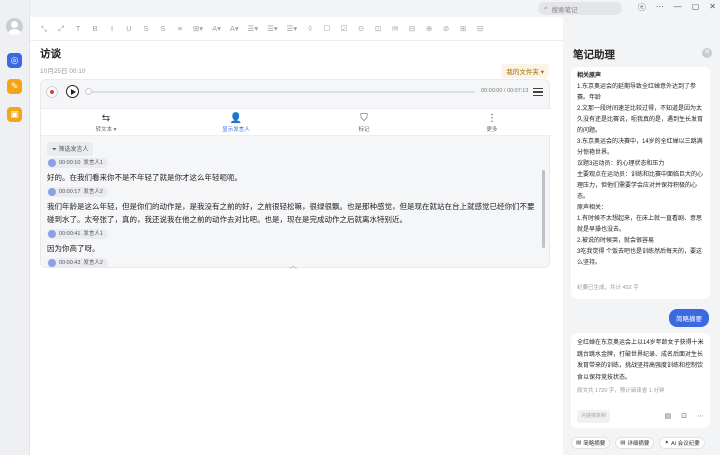 Image resolution: width=720 pixels, height=455 pixels. I want to click on speaker-tag: 00:00:41 发言人1, so click(77, 234).